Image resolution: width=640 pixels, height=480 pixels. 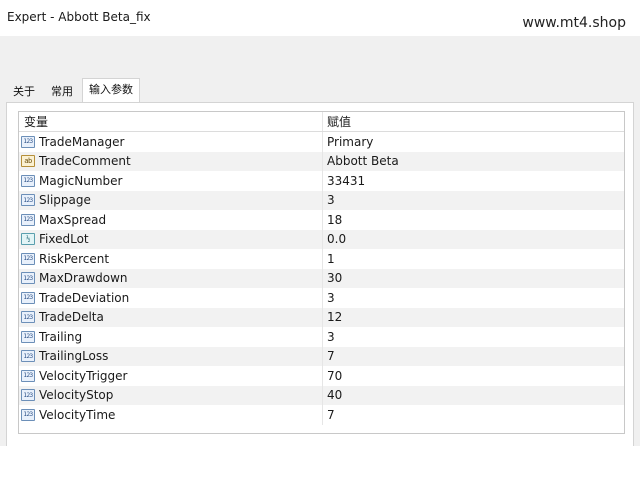 I want to click on table-row: 123 MaxSpread 18, so click(x=321, y=220).